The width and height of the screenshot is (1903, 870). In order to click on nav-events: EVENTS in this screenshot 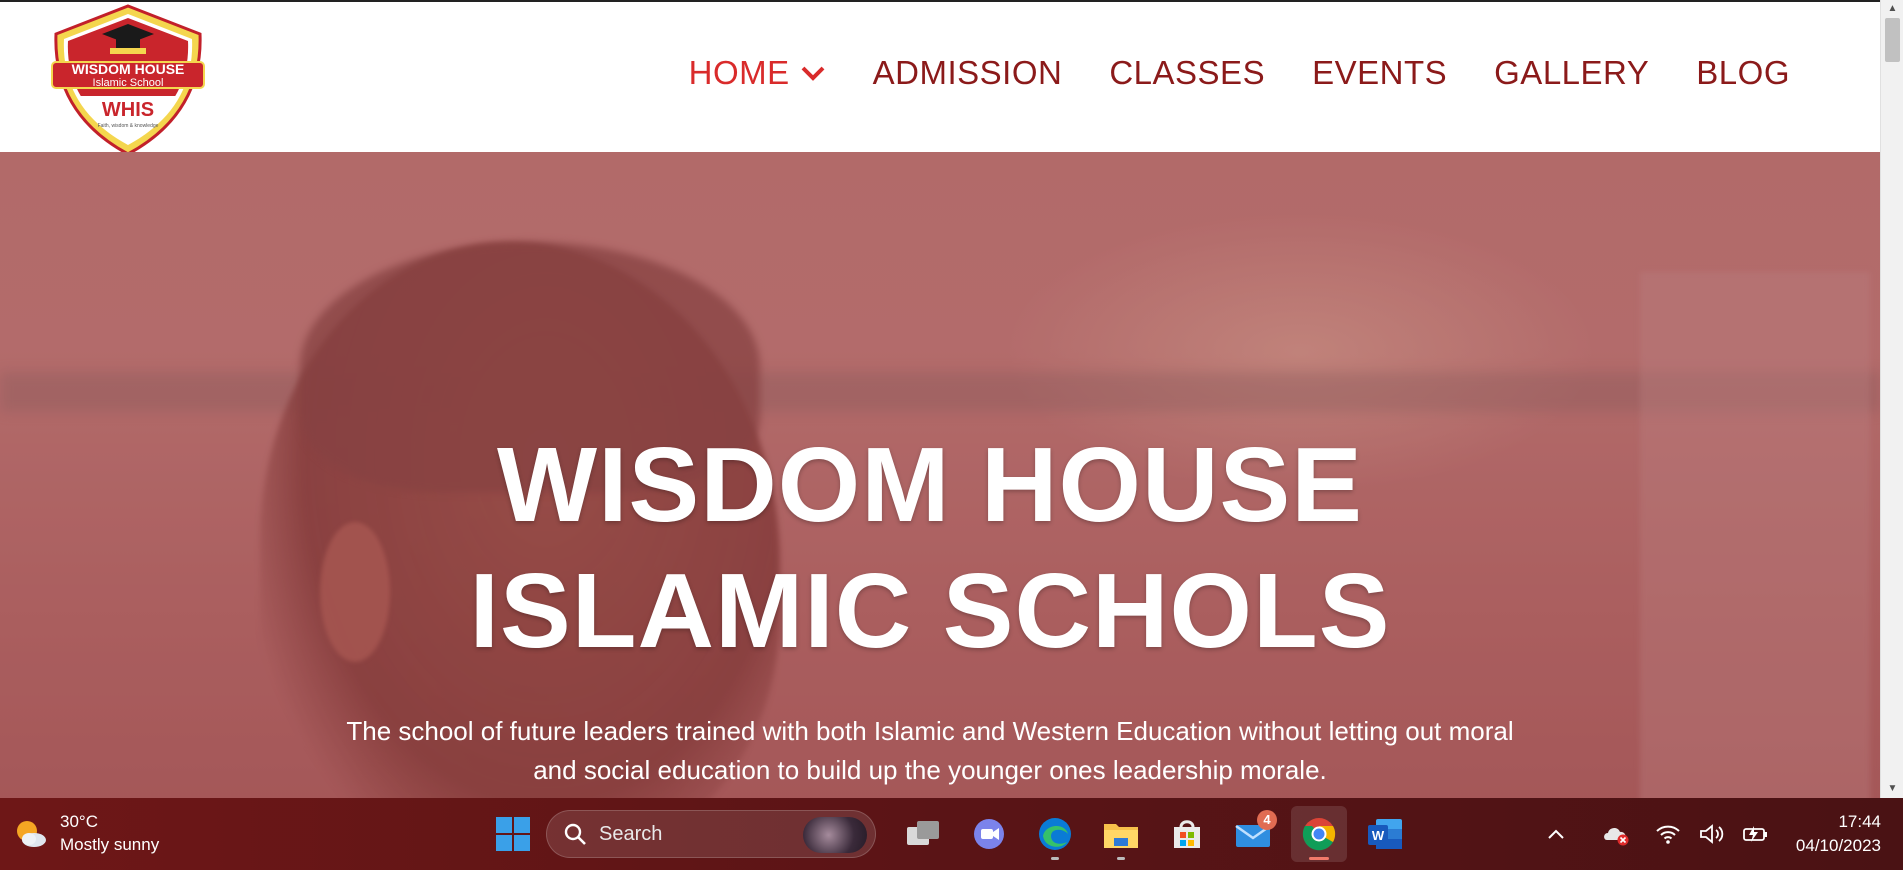, I will do `click(1379, 73)`.